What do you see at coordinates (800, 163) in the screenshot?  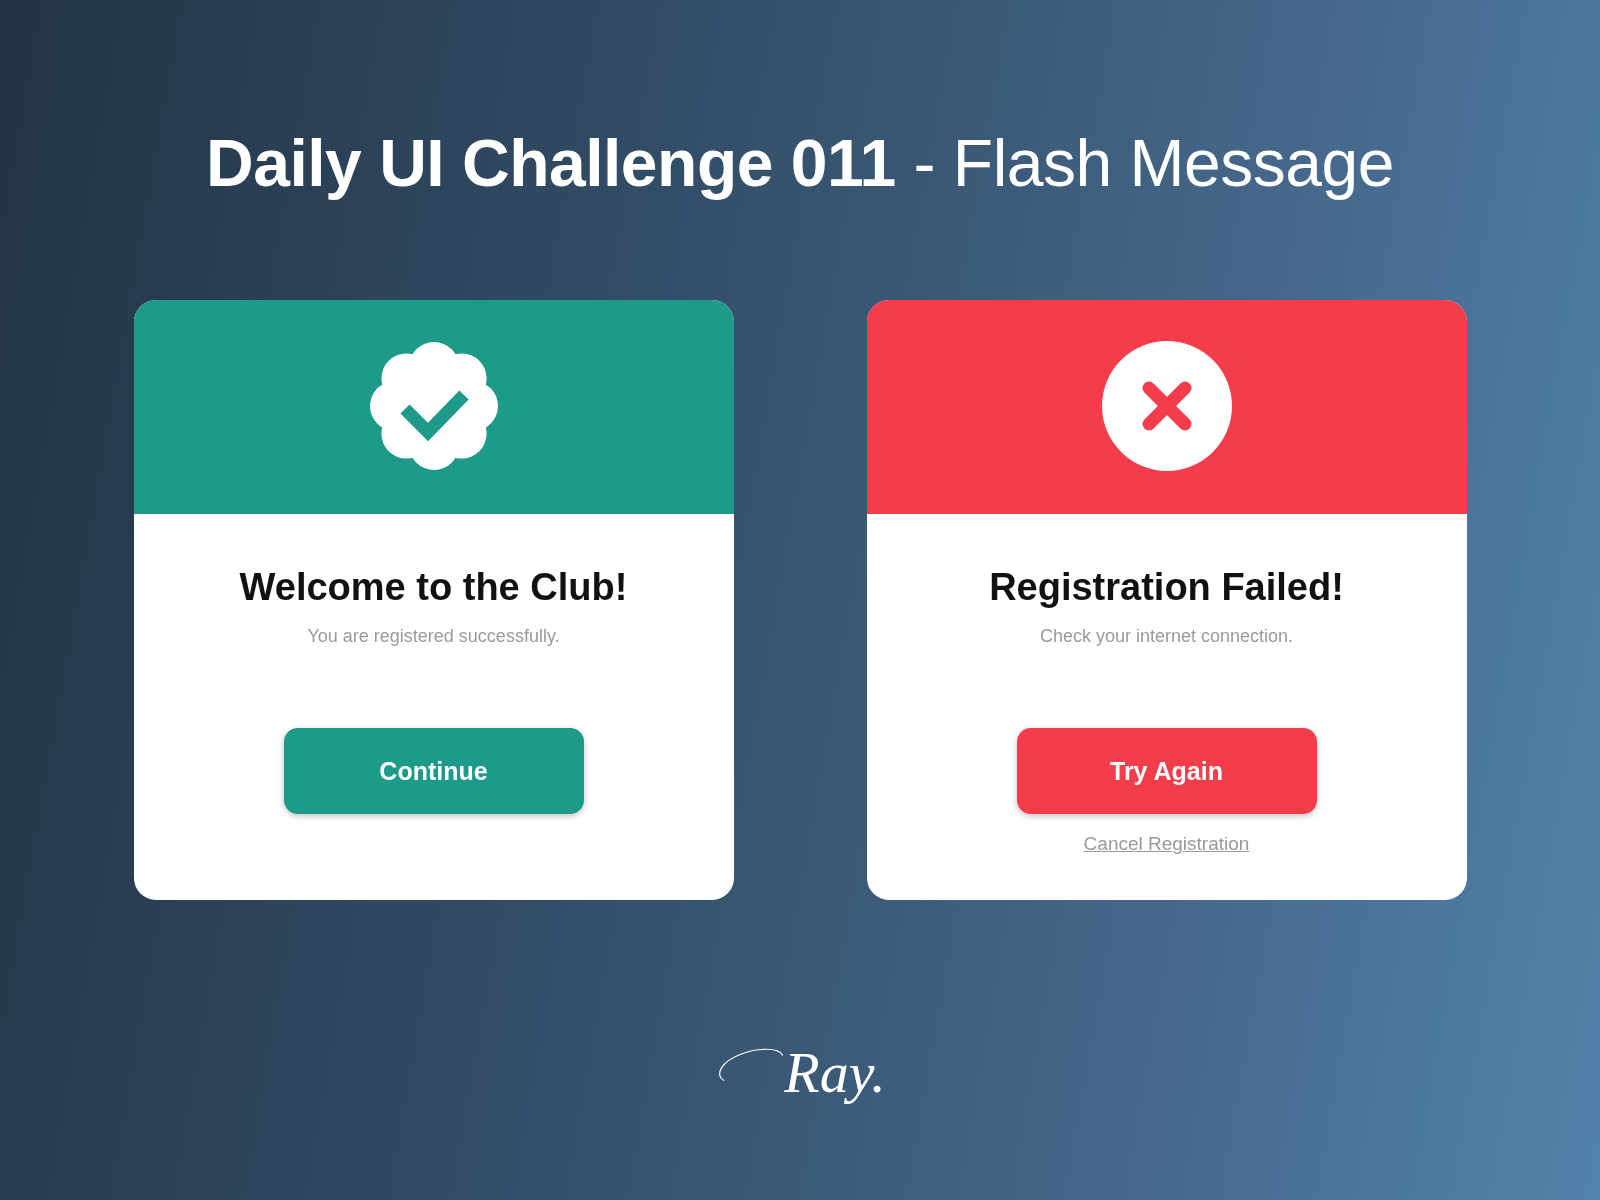 I see `page-title: Daily UI Challenge 011 - Flash Message` at bounding box center [800, 163].